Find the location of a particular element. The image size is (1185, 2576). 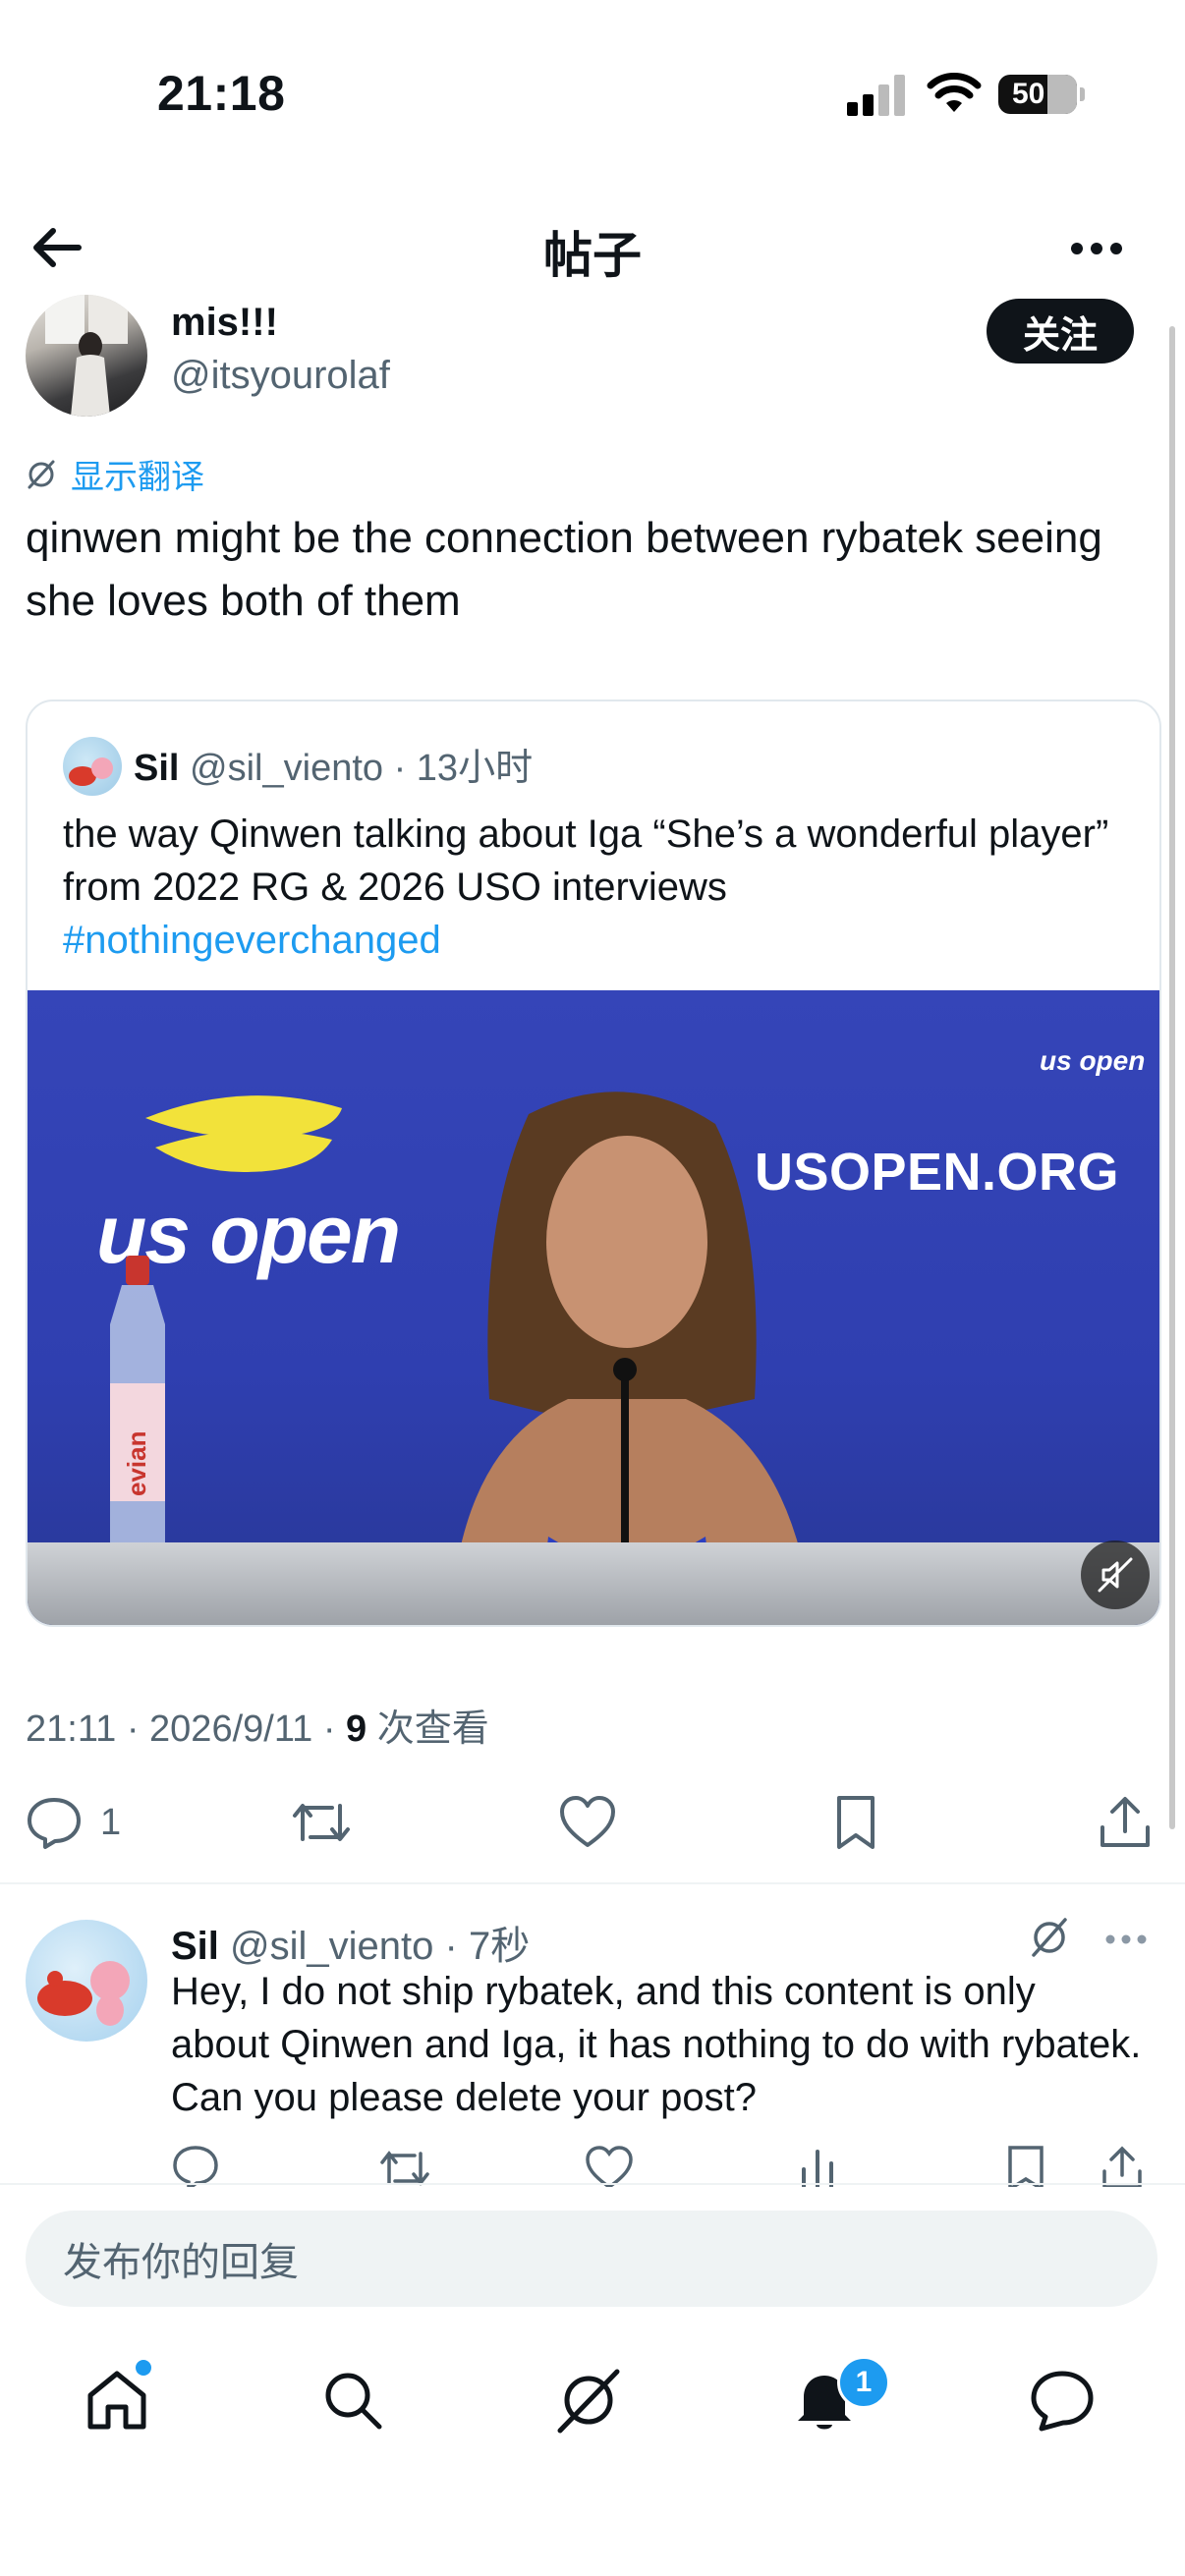

speaker-muted-icon is located at coordinates (1115, 1575).